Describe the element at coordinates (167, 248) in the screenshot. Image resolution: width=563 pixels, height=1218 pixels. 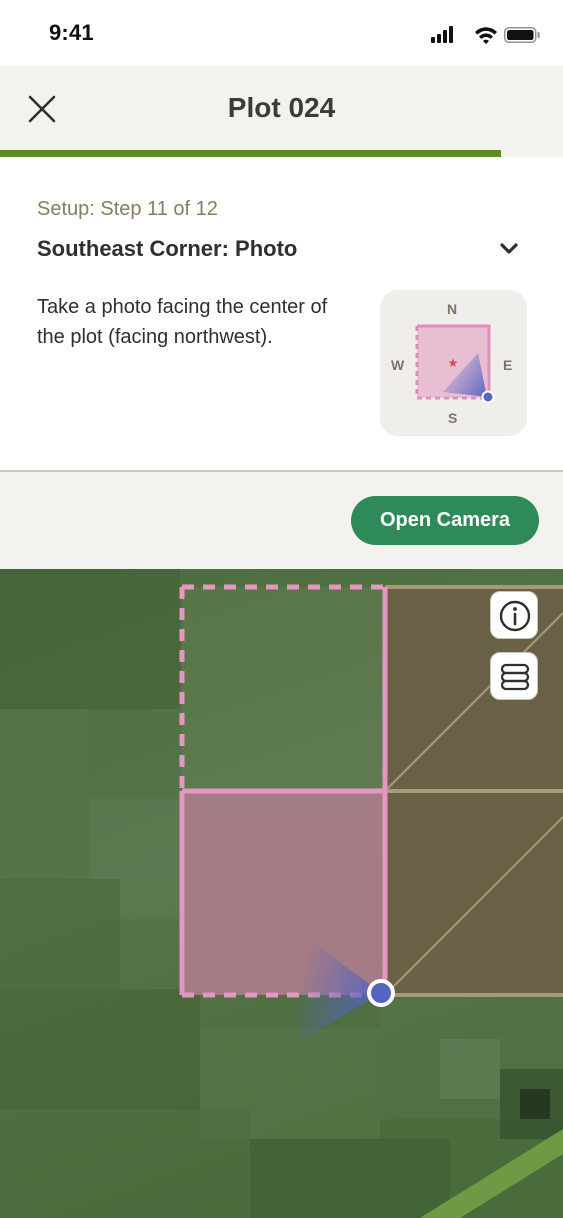
I see `step-title: Southeast Corner: Photo` at that location.